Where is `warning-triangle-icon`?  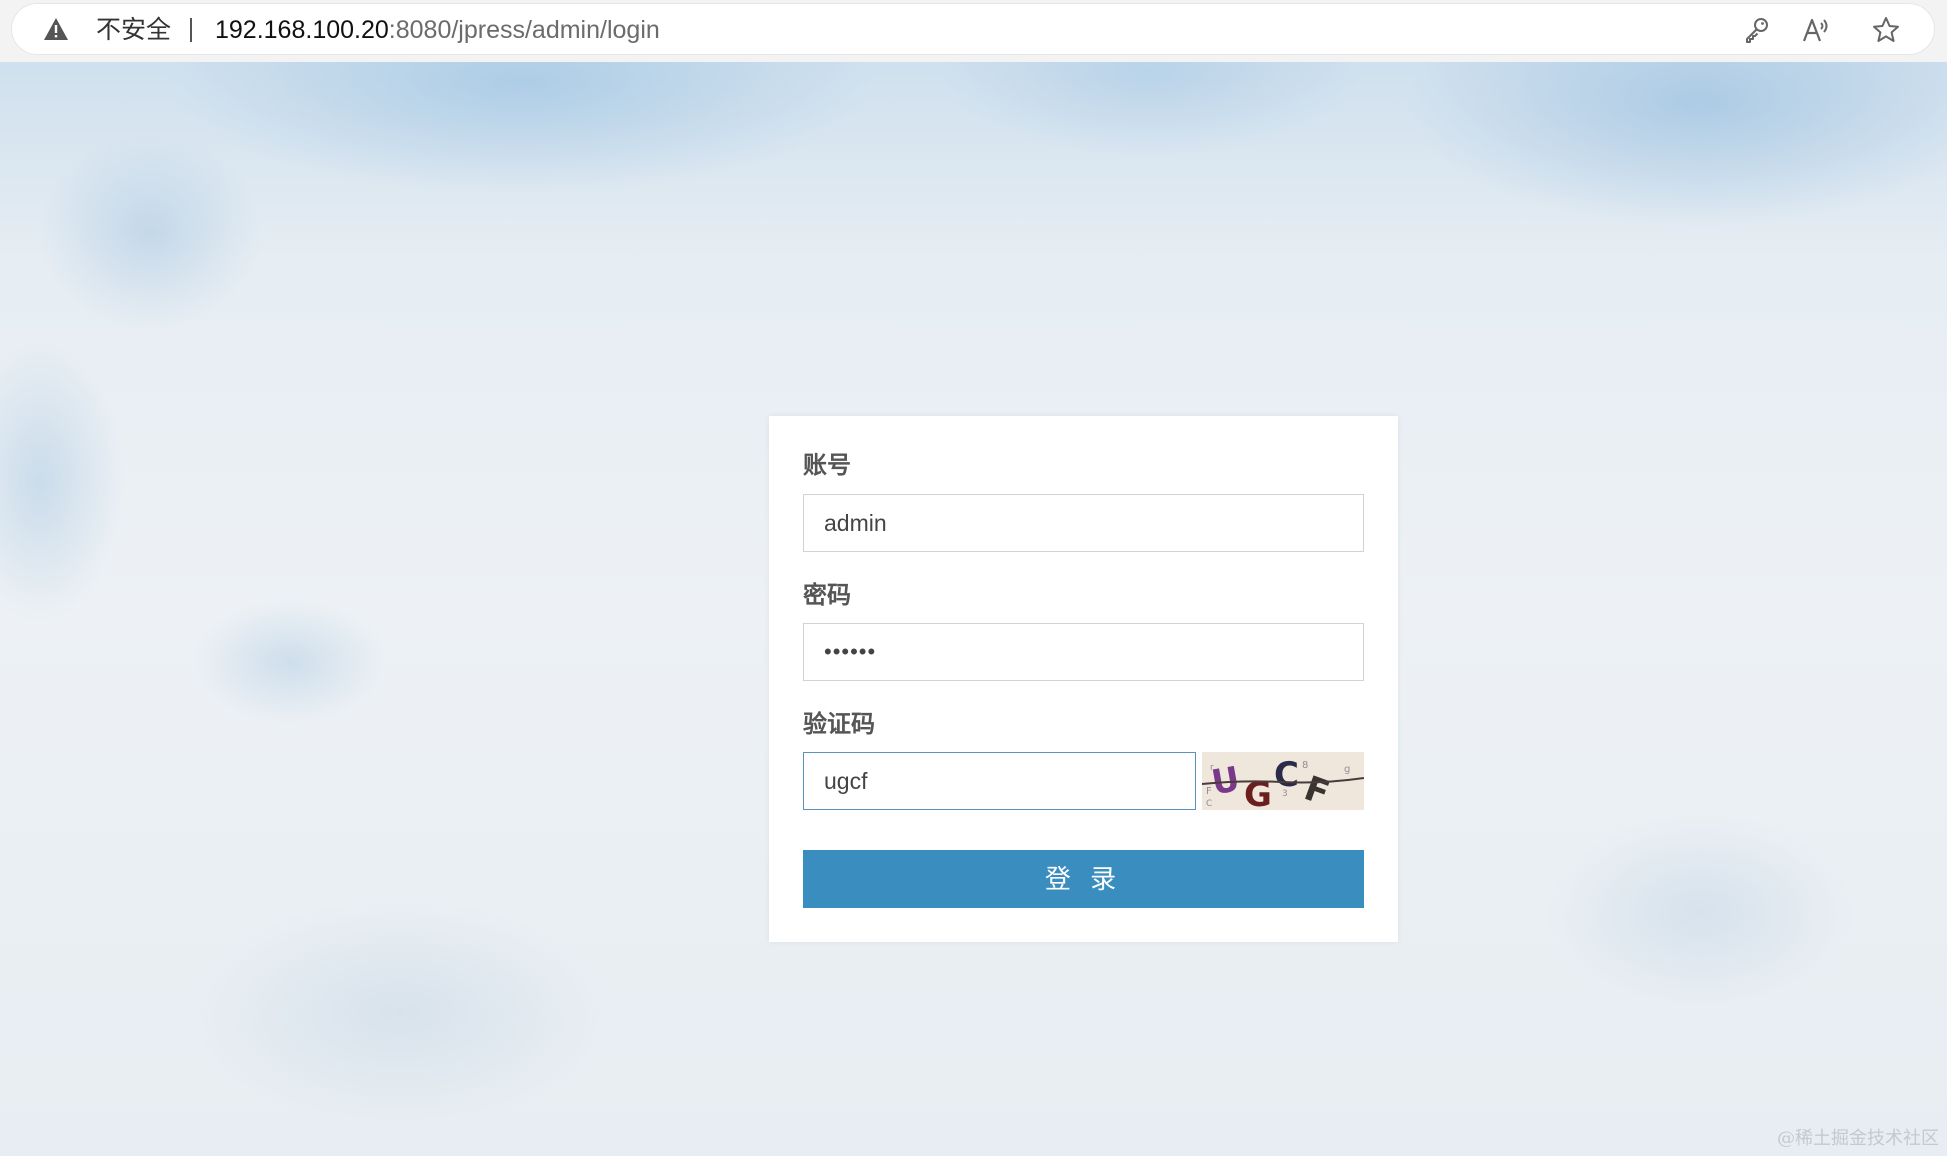
warning-triangle-icon is located at coordinates (56, 29).